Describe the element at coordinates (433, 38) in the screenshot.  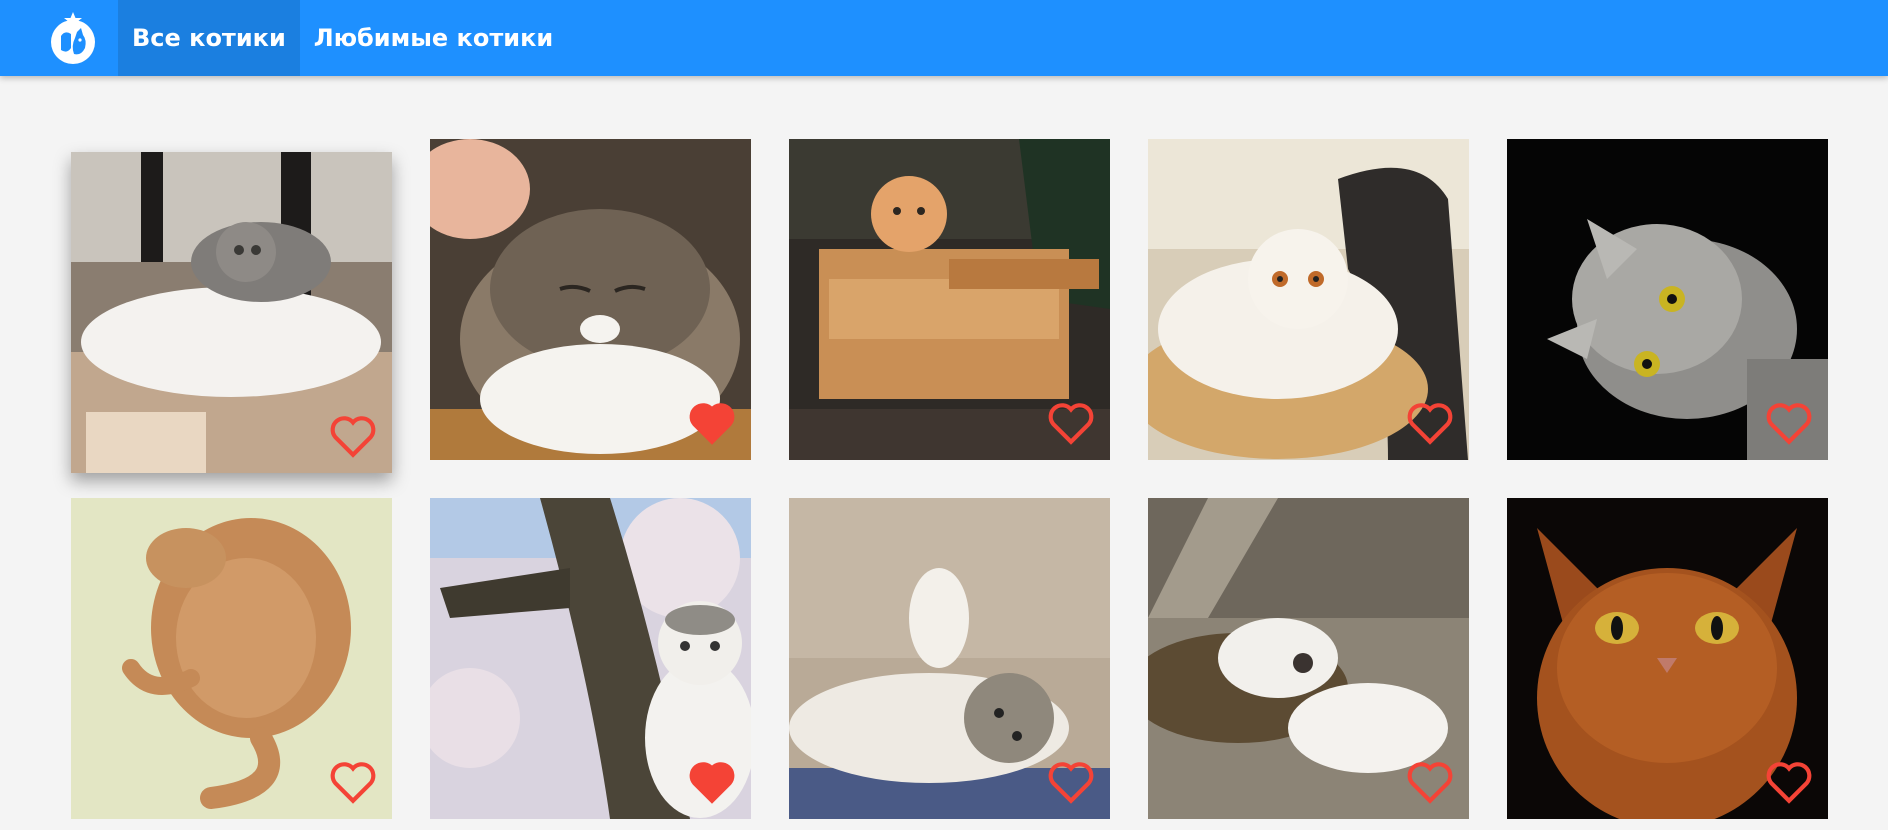
I see `tab-favorite-cats: Любимые котики` at that location.